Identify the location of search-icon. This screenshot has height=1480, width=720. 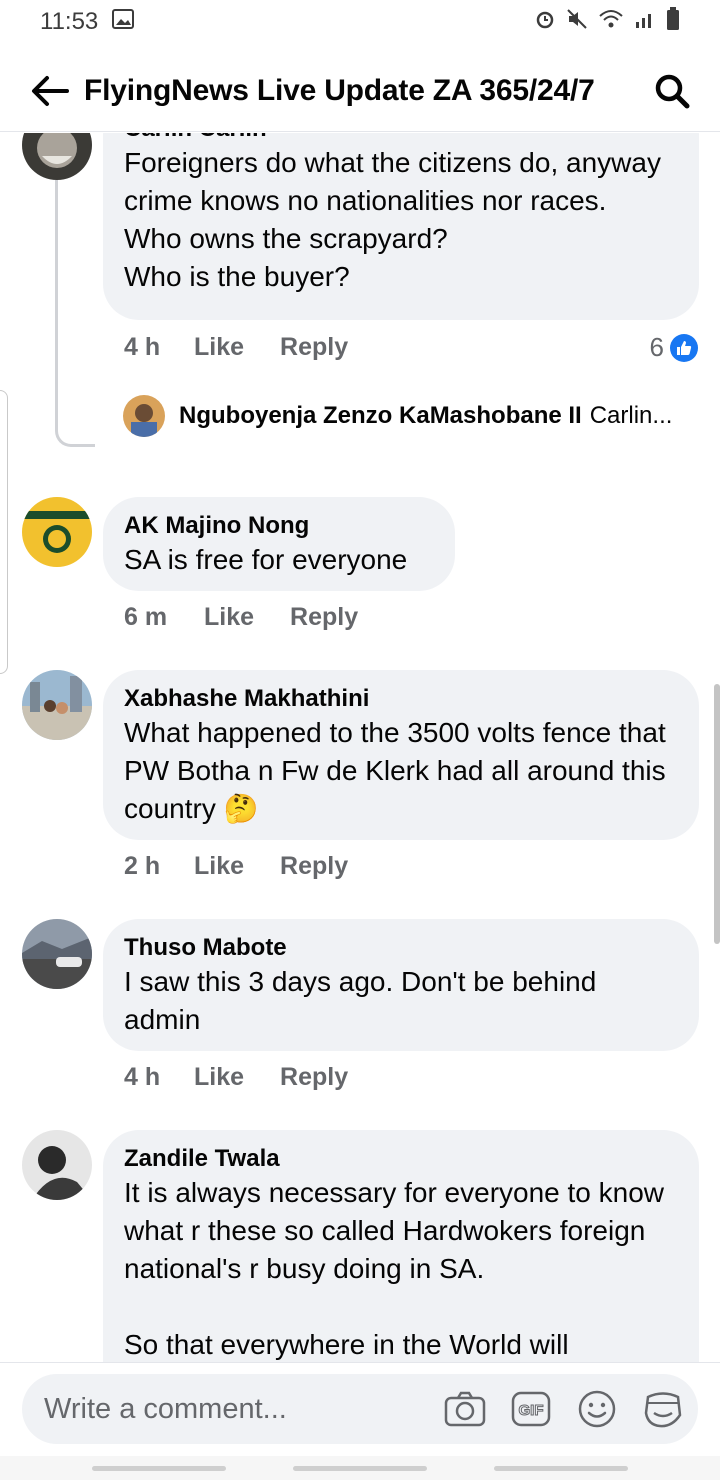
(672, 91).